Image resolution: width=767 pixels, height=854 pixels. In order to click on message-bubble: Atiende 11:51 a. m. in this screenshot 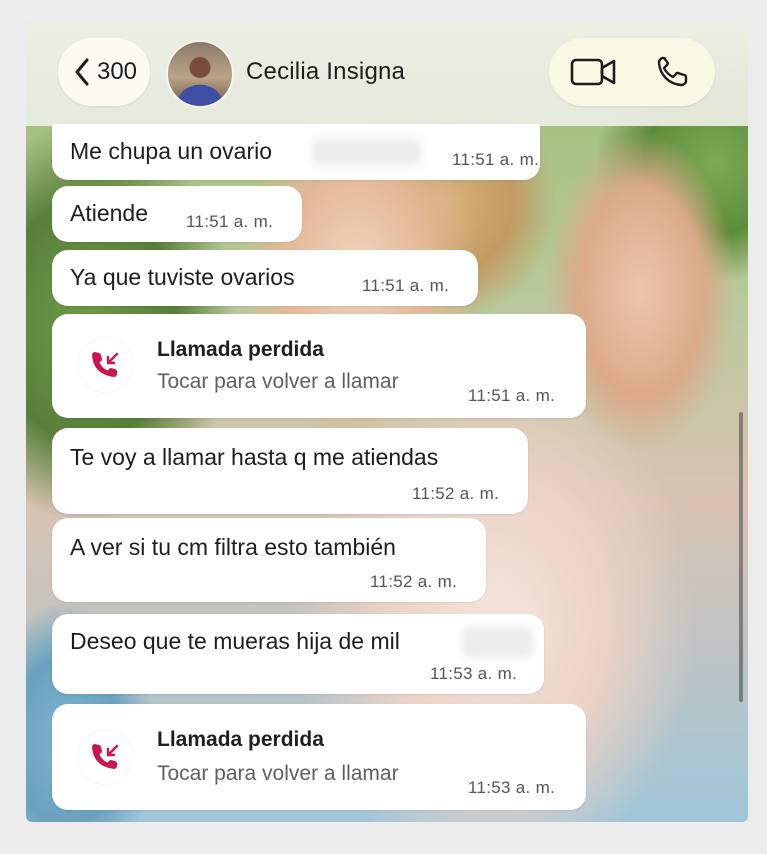, I will do `click(177, 214)`.